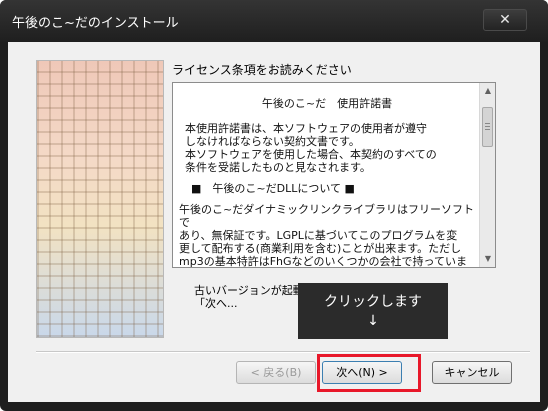  I want to click on down-arrow-icon: ↓, so click(373, 321).